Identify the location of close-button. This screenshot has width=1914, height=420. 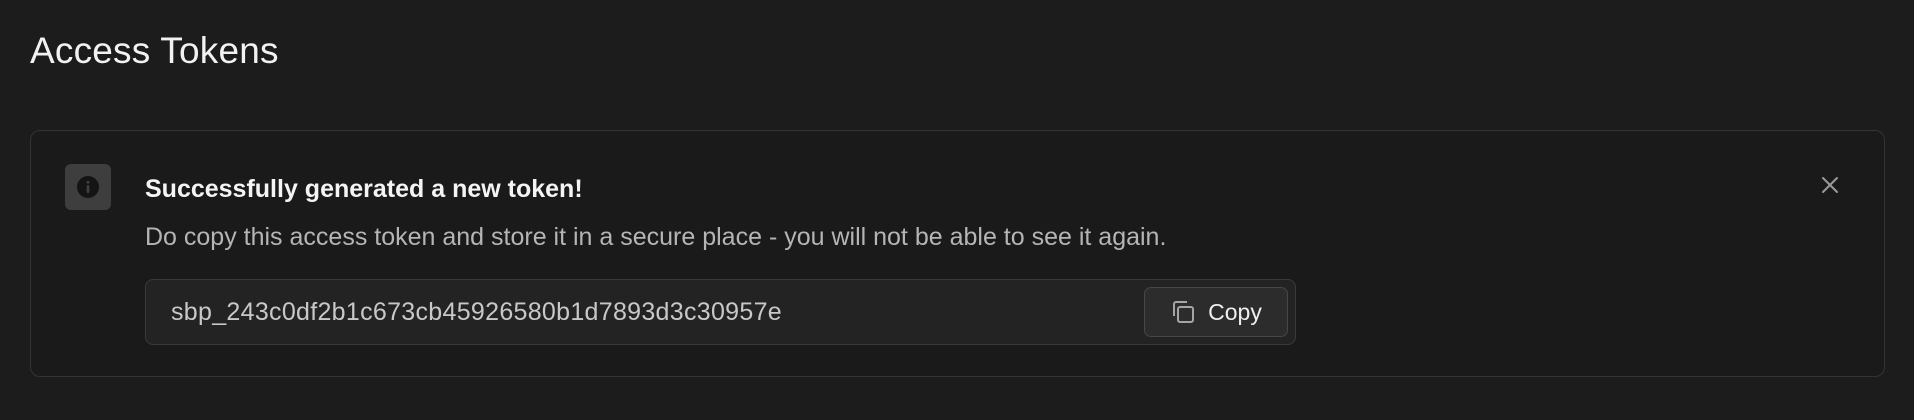
(1830, 185).